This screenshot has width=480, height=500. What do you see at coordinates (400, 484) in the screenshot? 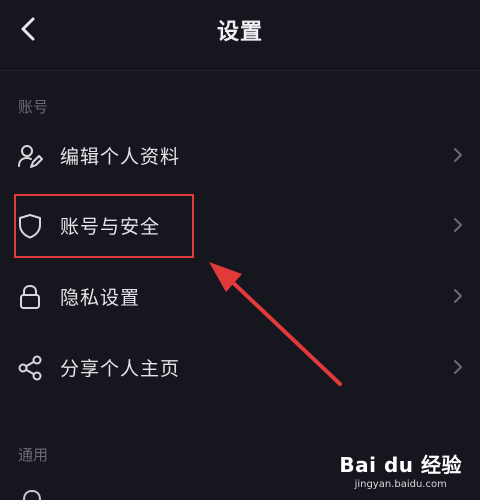
I see `watermark-url: jingyan.baidu.com` at bounding box center [400, 484].